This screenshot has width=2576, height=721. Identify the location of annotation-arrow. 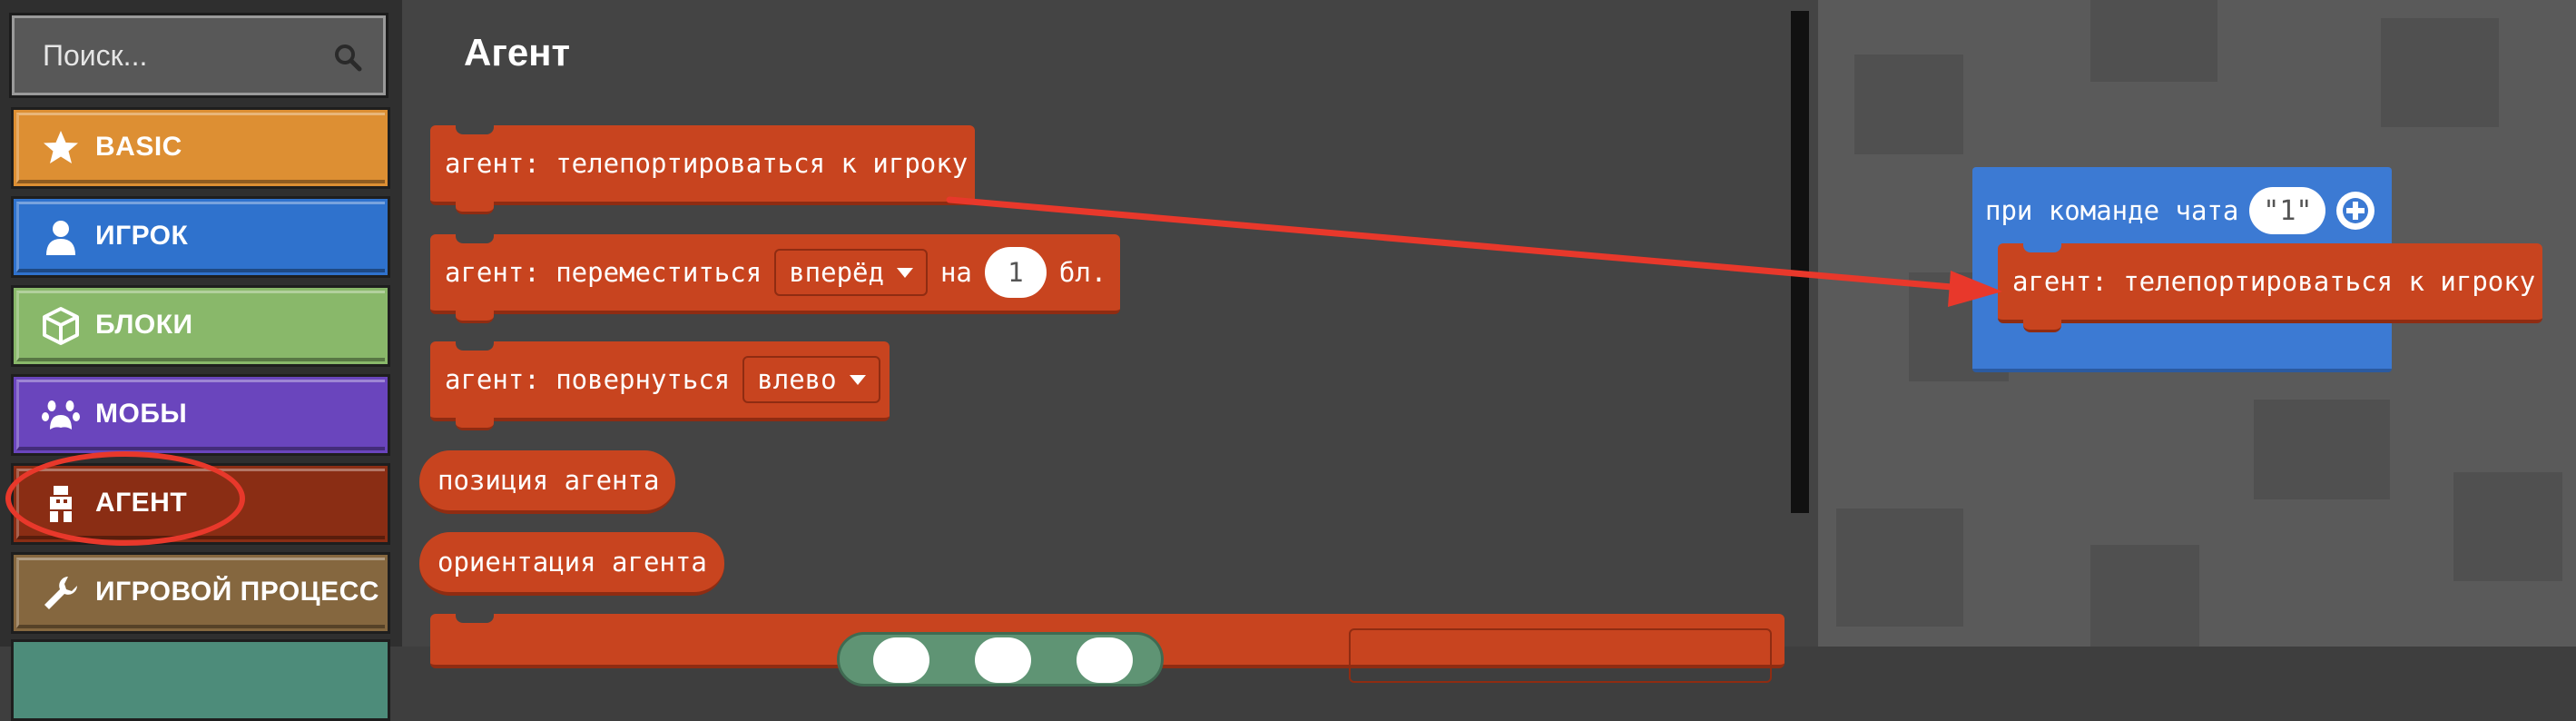
(1474, 251).